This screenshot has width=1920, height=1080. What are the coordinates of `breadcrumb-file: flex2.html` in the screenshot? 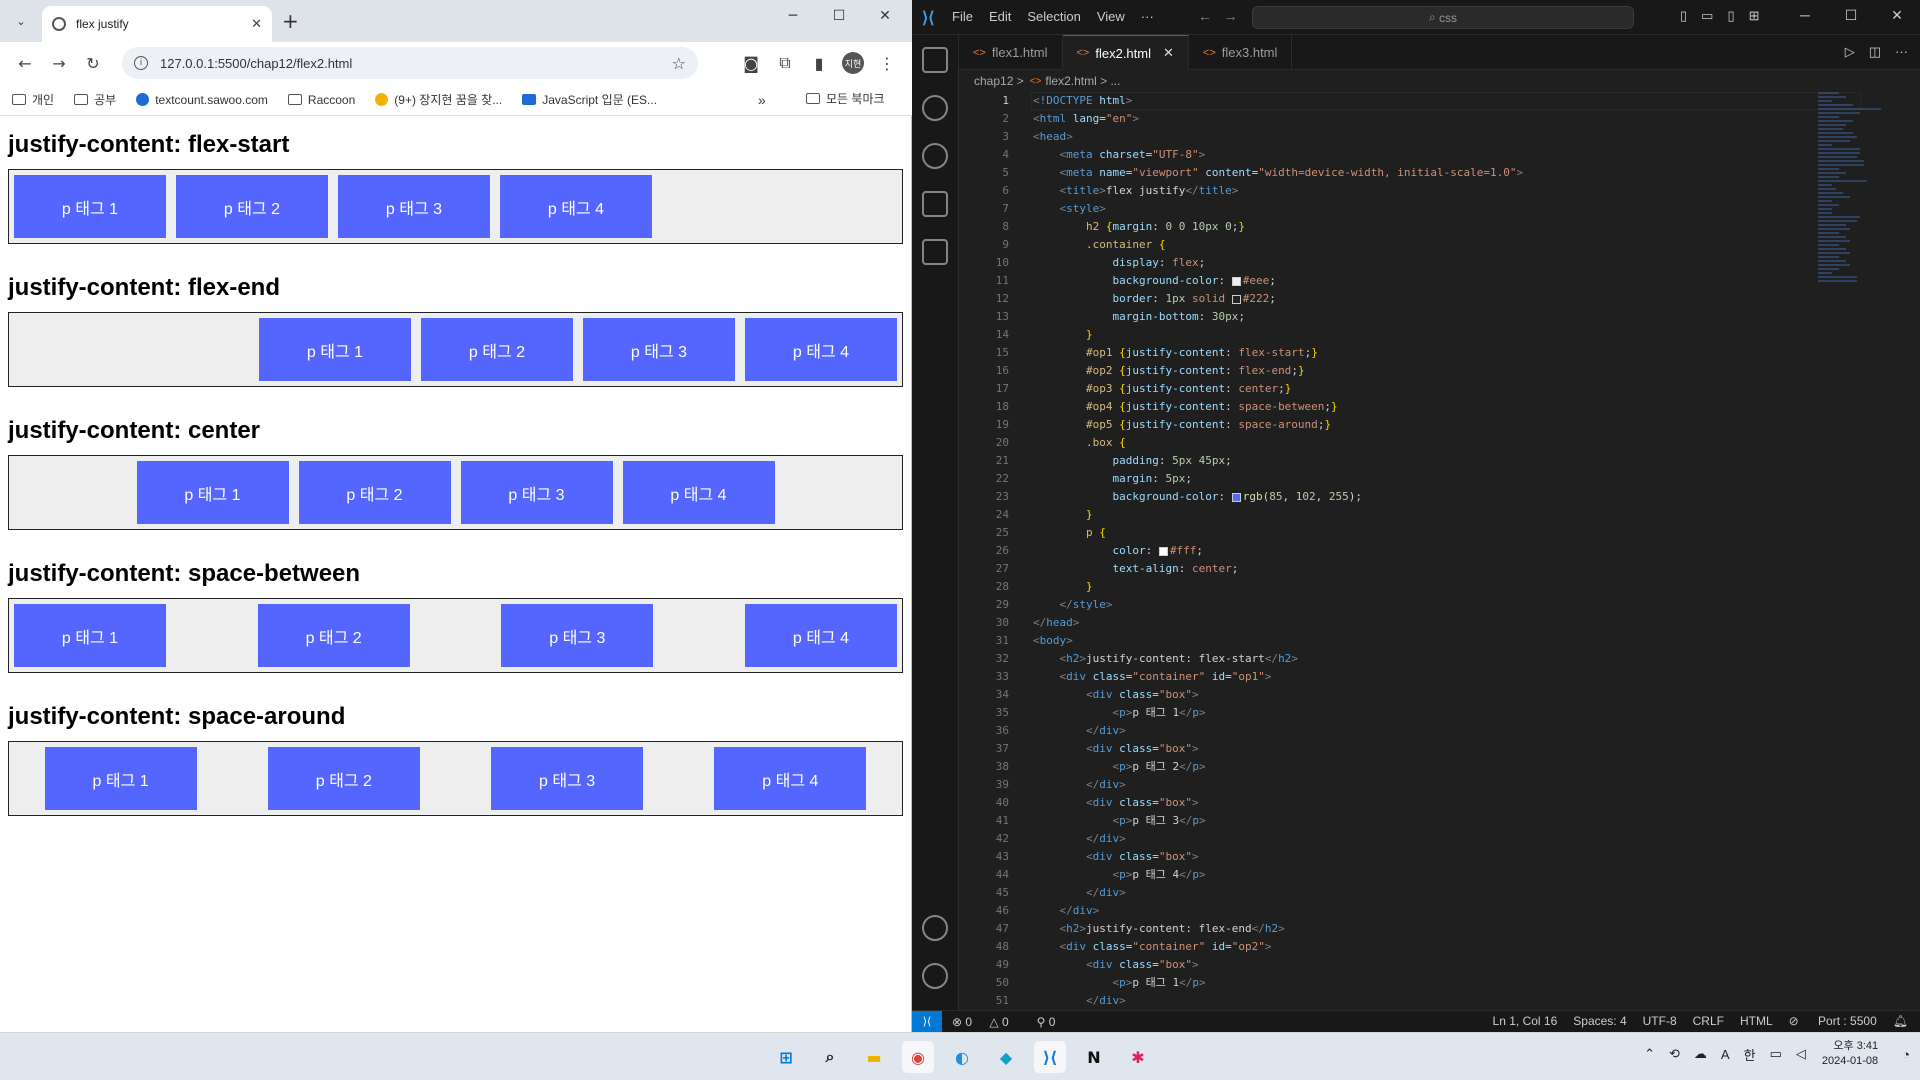 It's located at (1070, 81).